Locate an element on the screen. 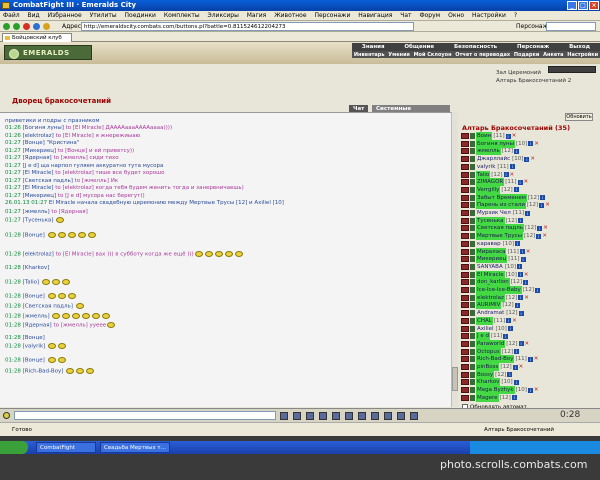 This screenshot has width=600, height=480. settings-icon is located at coordinates (401, 416).